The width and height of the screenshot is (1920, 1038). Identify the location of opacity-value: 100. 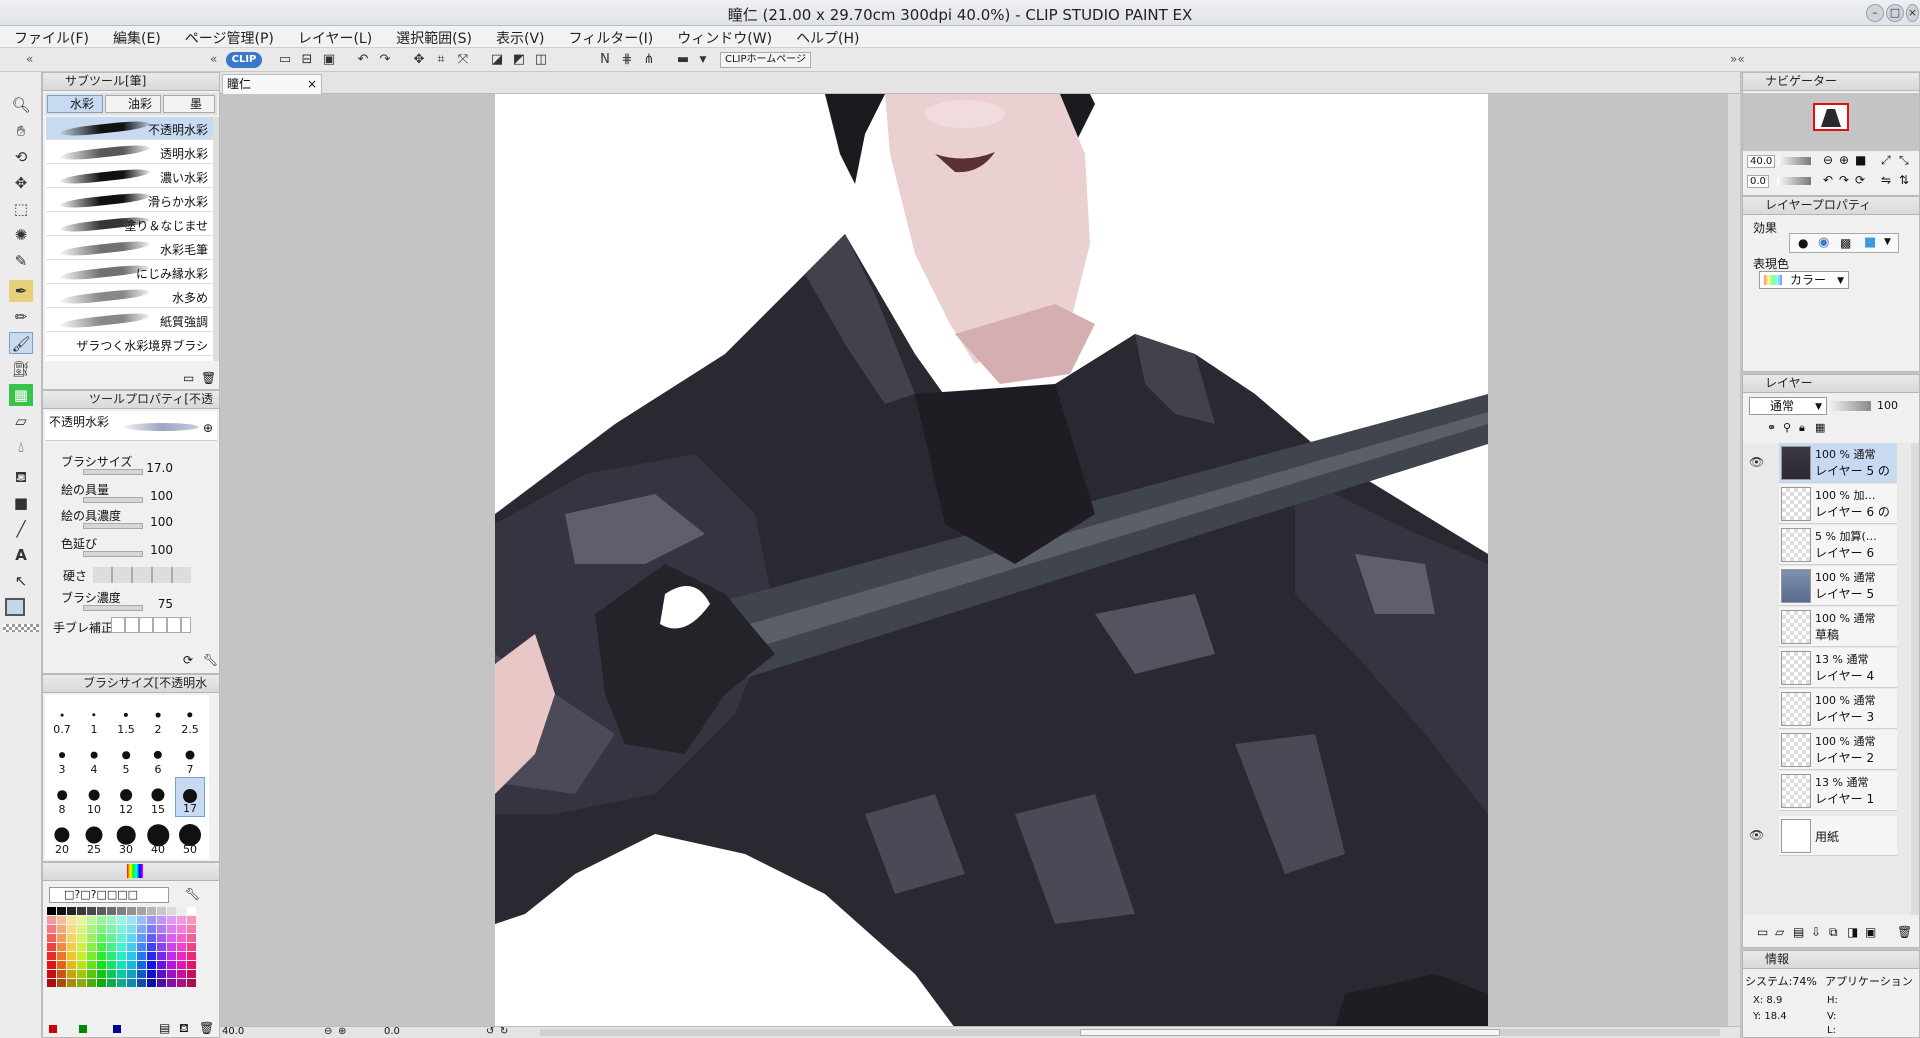
(1887, 405).